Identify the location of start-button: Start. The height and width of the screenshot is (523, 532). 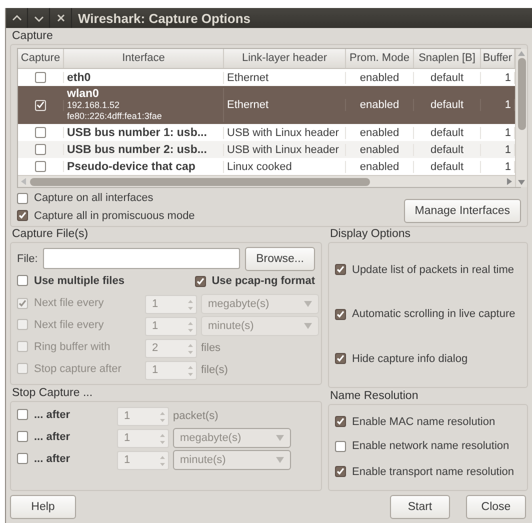
(420, 507).